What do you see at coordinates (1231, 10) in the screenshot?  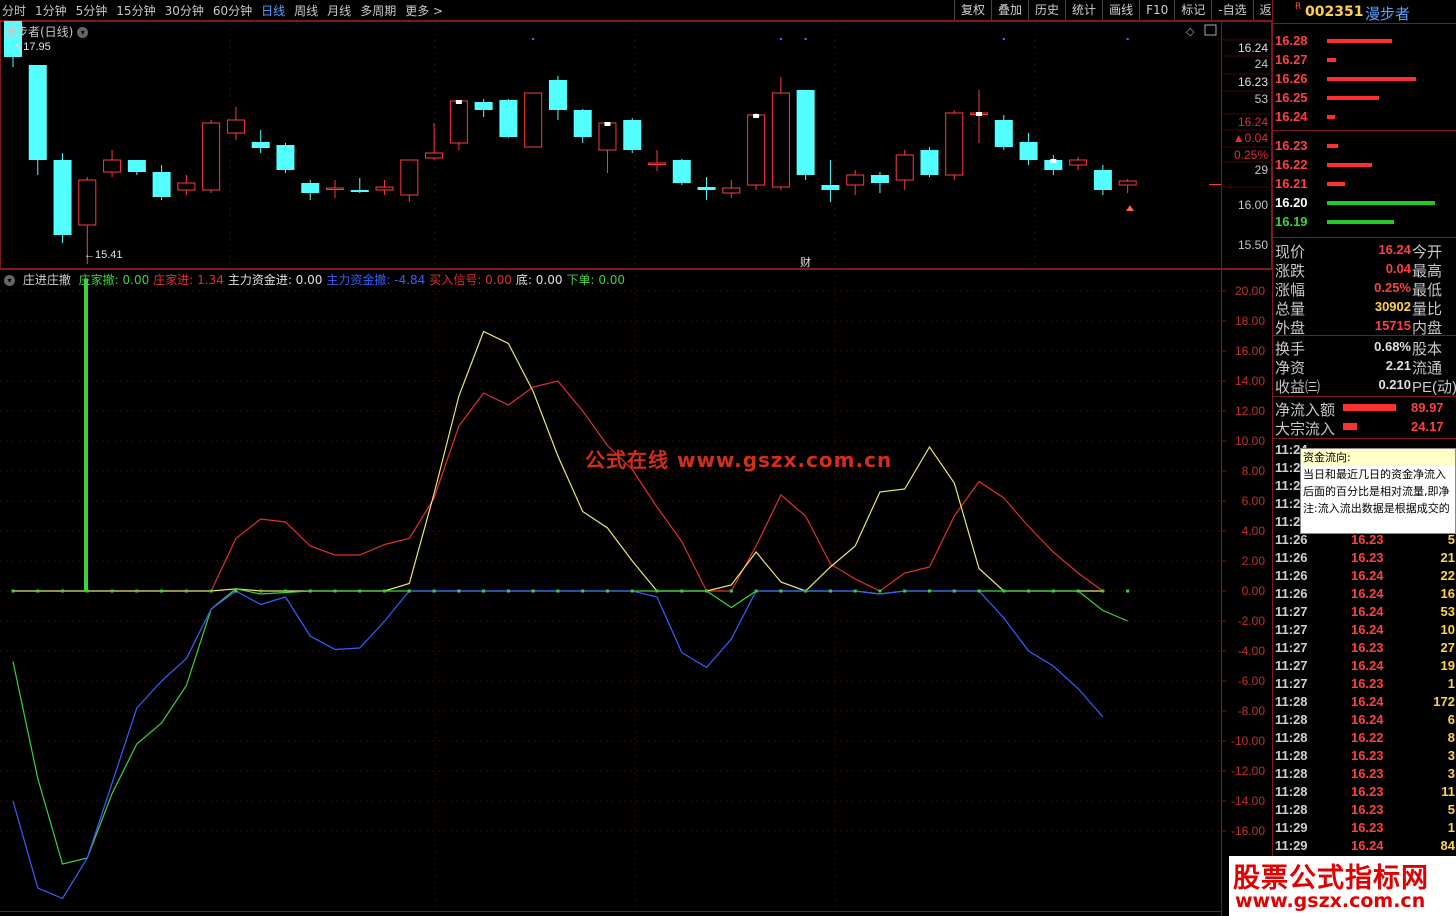 I see `toolbar-button: -自选` at bounding box center [1231, 10].